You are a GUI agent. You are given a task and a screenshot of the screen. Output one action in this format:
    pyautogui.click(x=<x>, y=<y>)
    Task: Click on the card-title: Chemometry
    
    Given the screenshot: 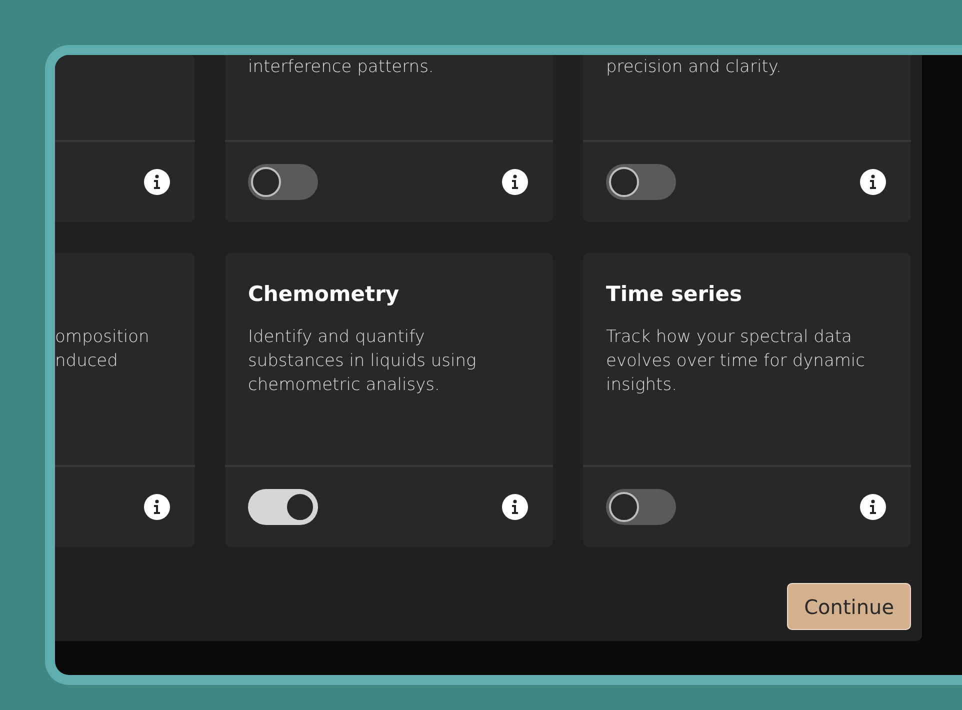 What is the action you would take?
    pyautogui.click(x=324, y=294)
    